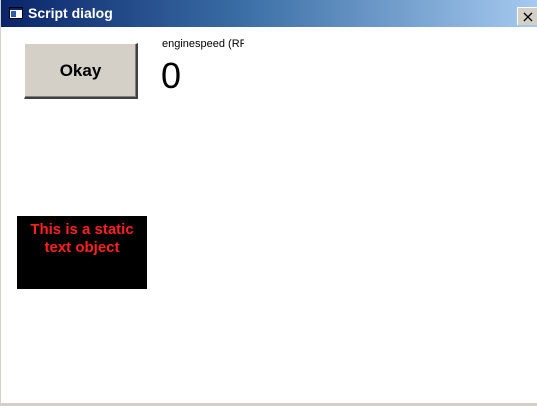  I want to click on readout-value: 0, so click(171, 75).